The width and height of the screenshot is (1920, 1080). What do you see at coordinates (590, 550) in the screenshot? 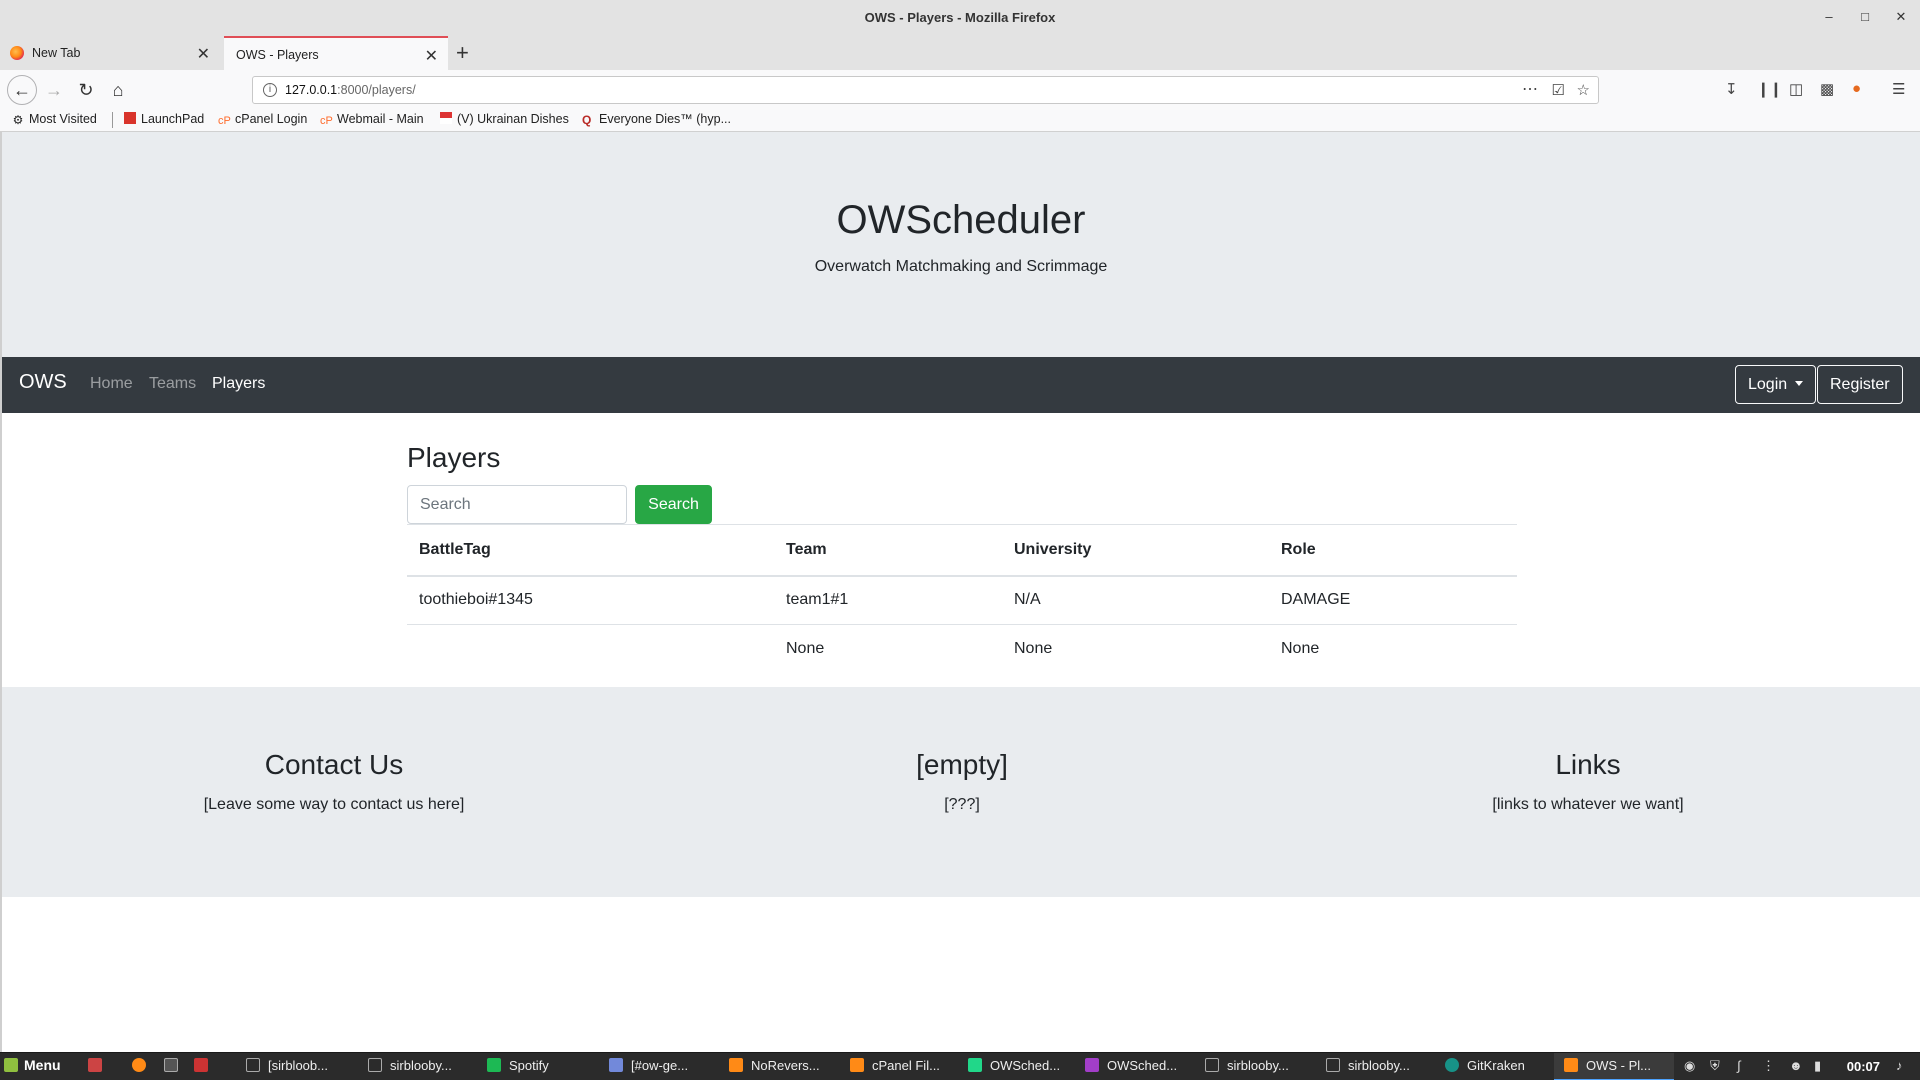
I see `column-header-battletag: BattleTag` at bounding box center [590, 550].